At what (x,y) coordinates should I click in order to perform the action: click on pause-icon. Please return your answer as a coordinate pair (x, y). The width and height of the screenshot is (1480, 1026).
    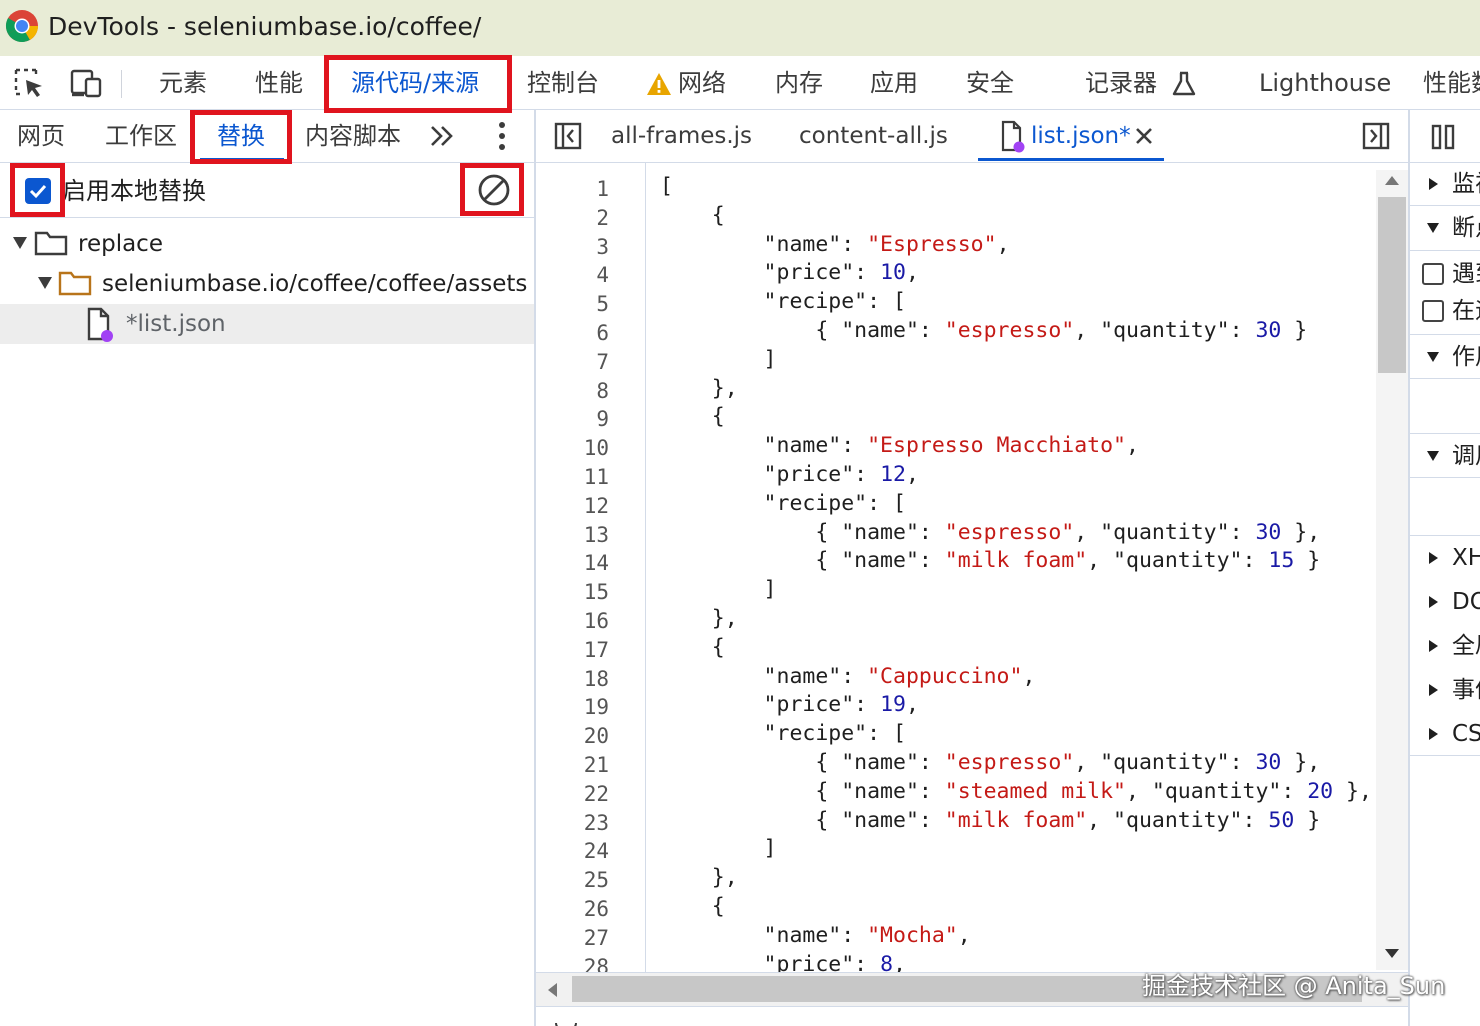
    Looking at the image, I should click on (1443, 137).